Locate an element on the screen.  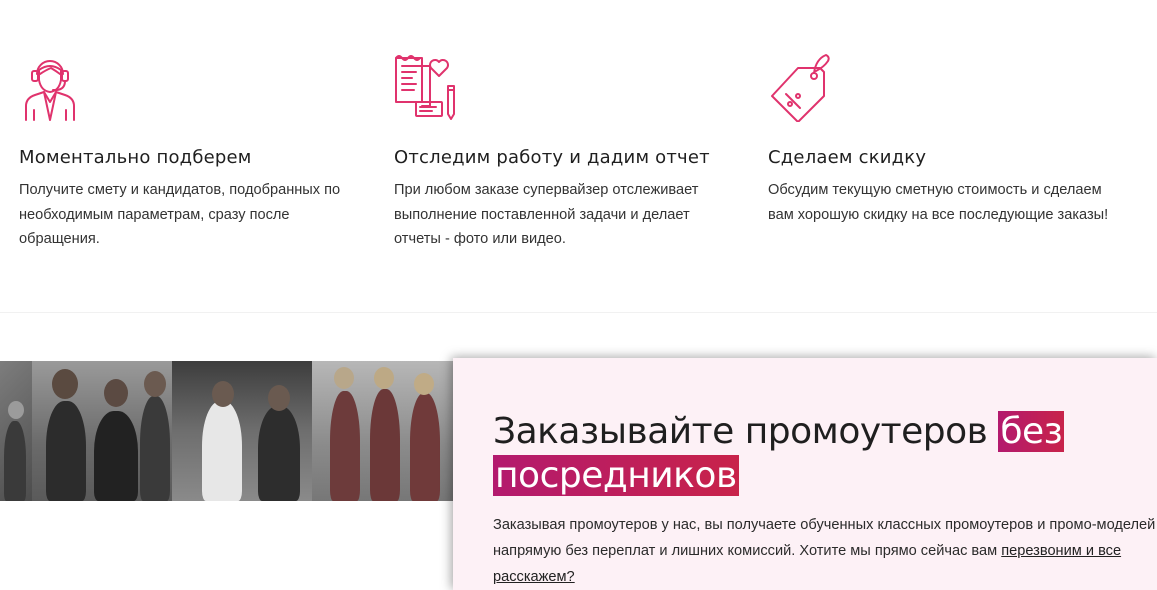
promo-title-highlight: без is located at coordinates (1031, 431).